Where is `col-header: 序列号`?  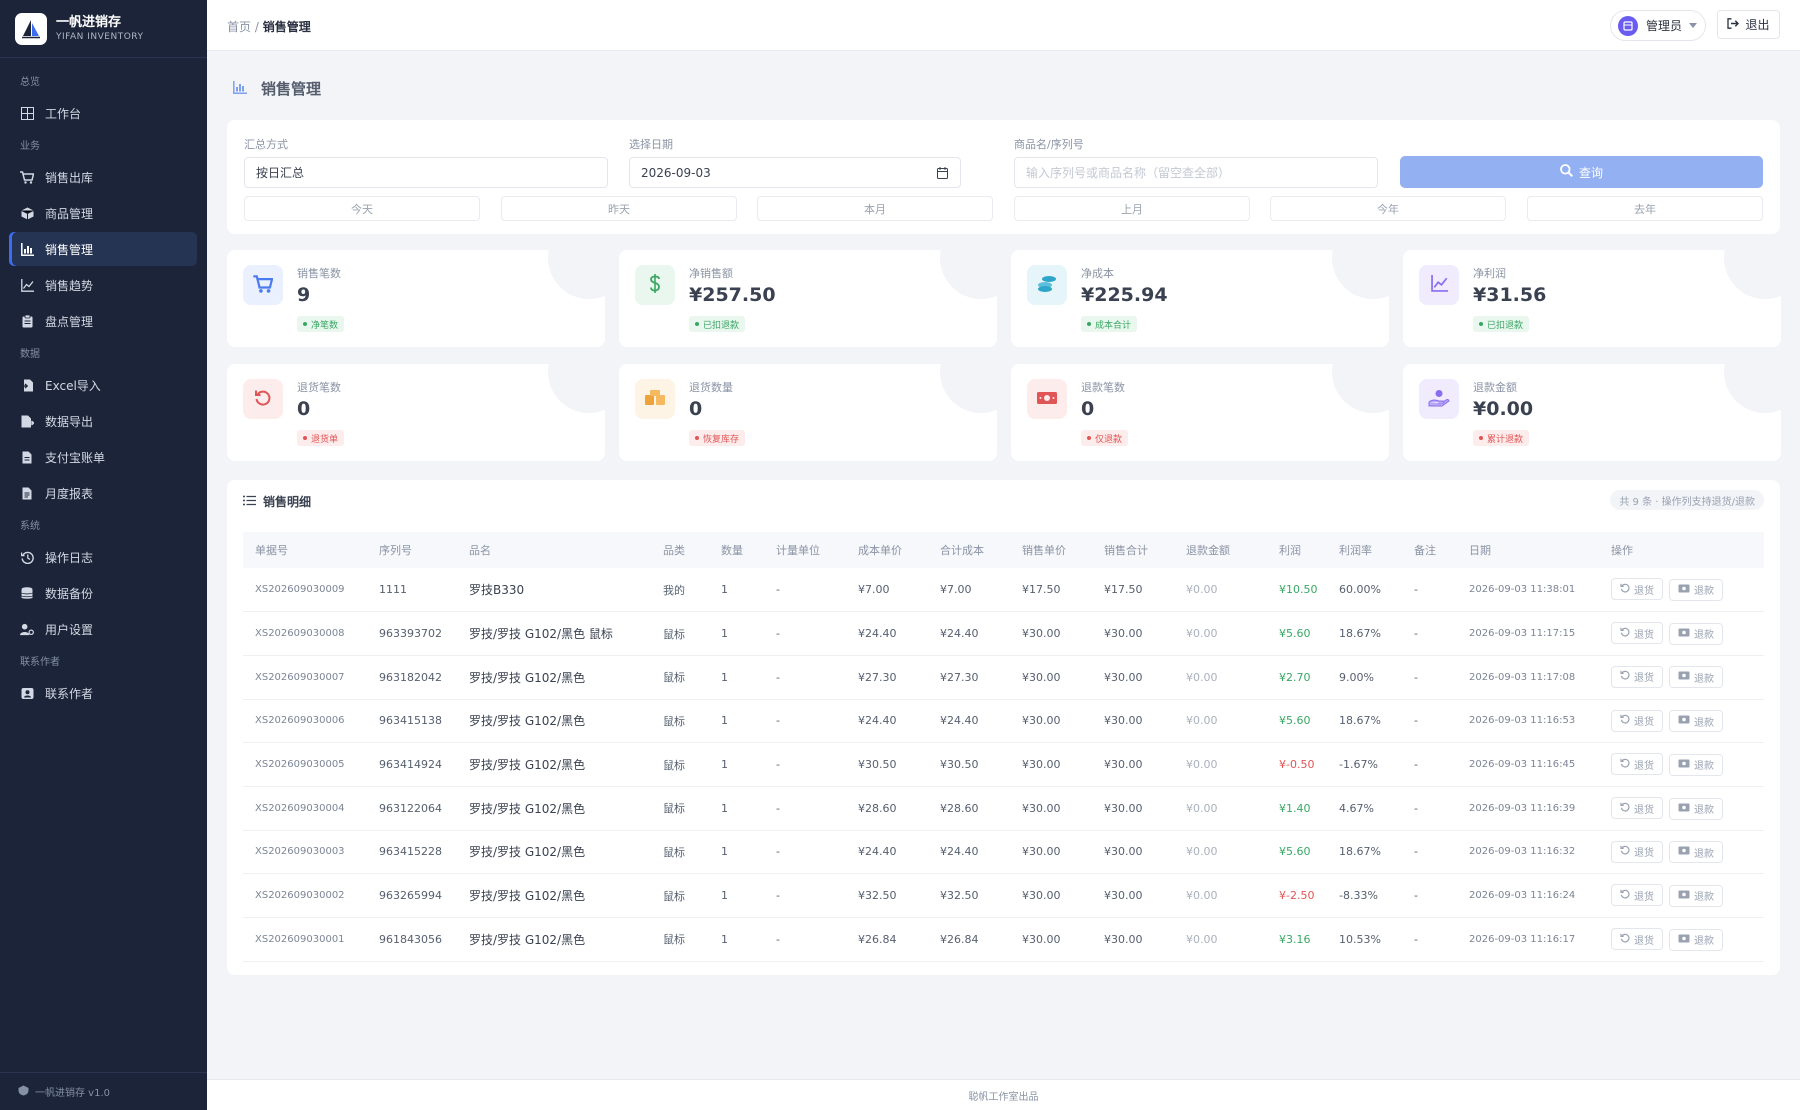 col-header: 序列号 is located at coordinates (412, 550).